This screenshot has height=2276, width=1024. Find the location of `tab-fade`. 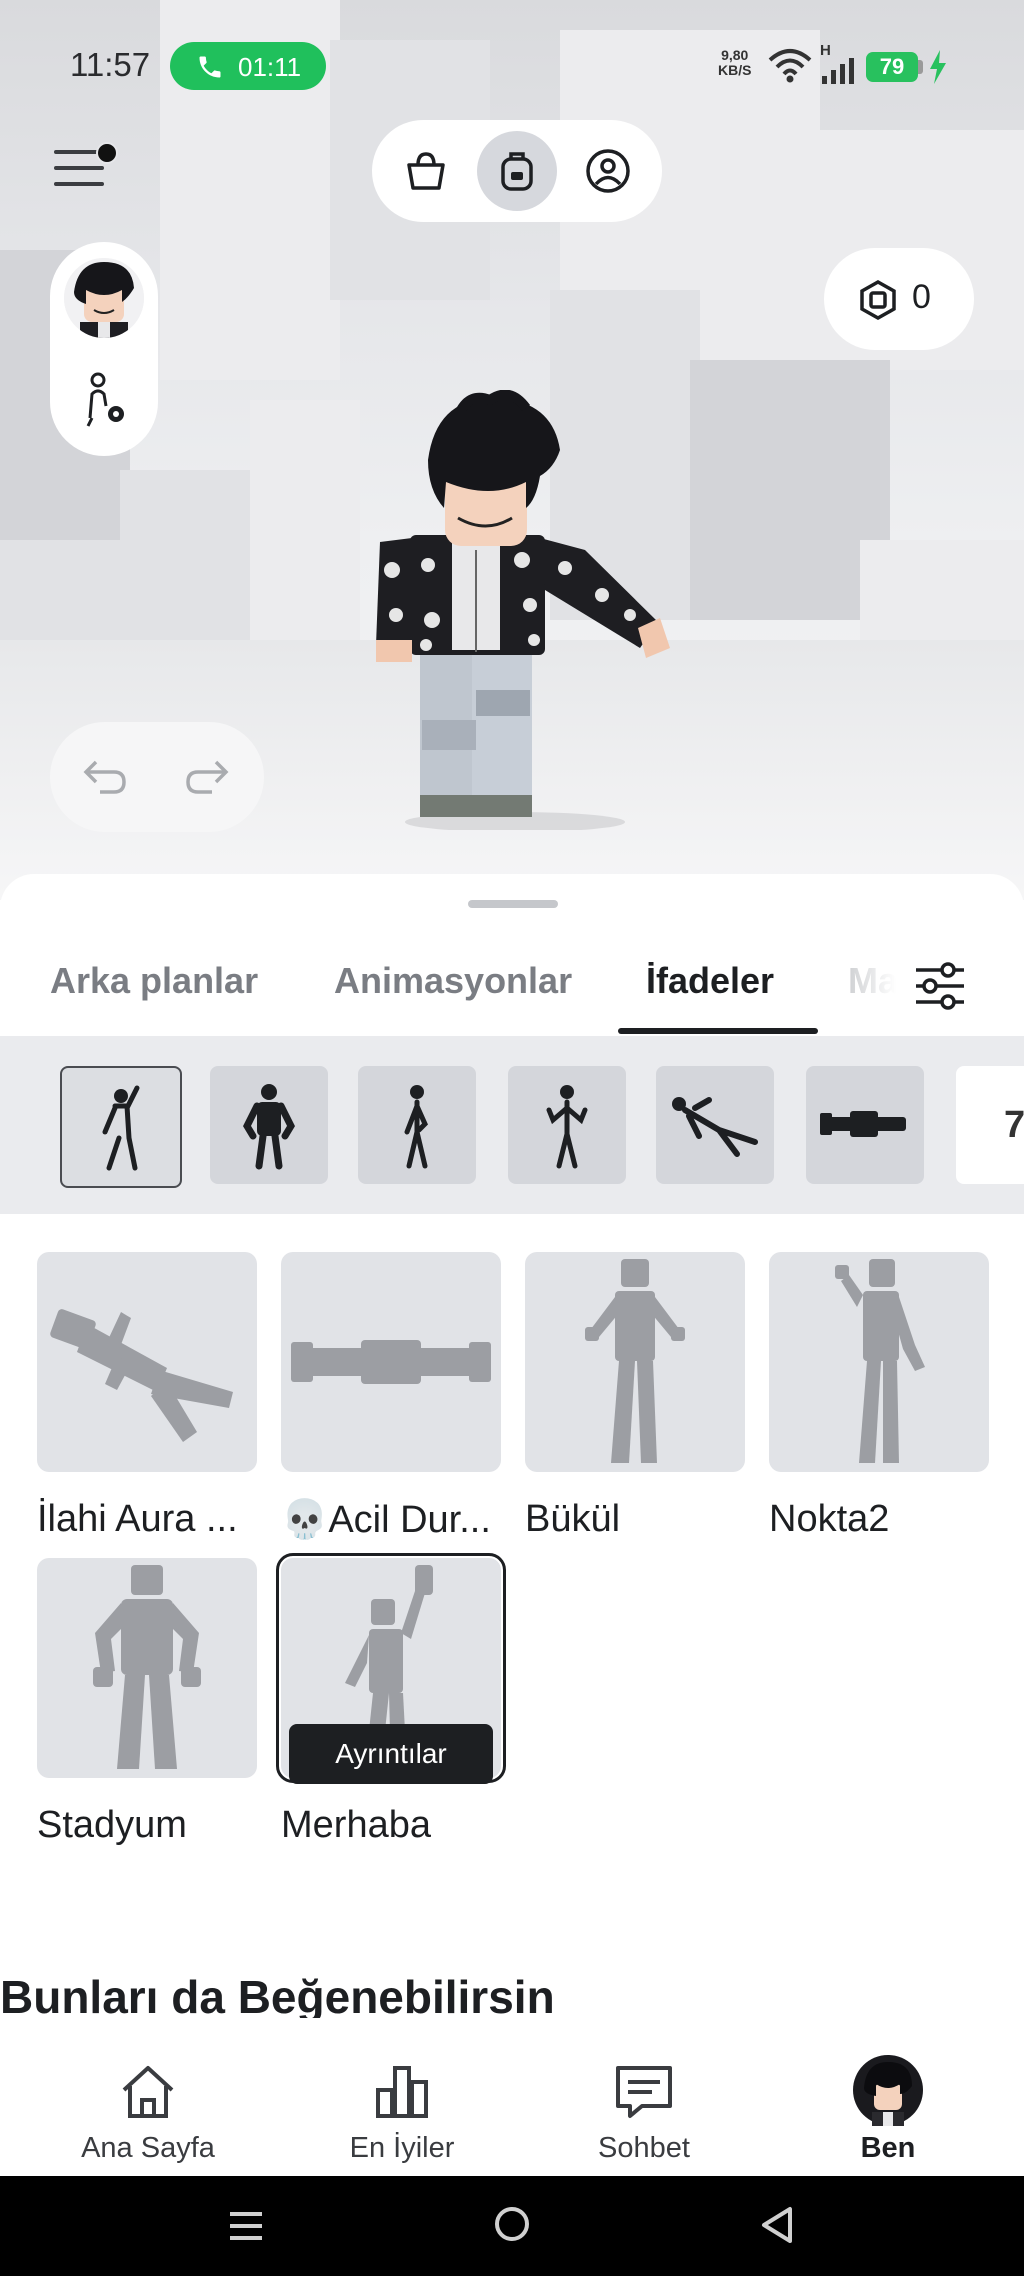

tab-fade is located at coordinates (880, 990).